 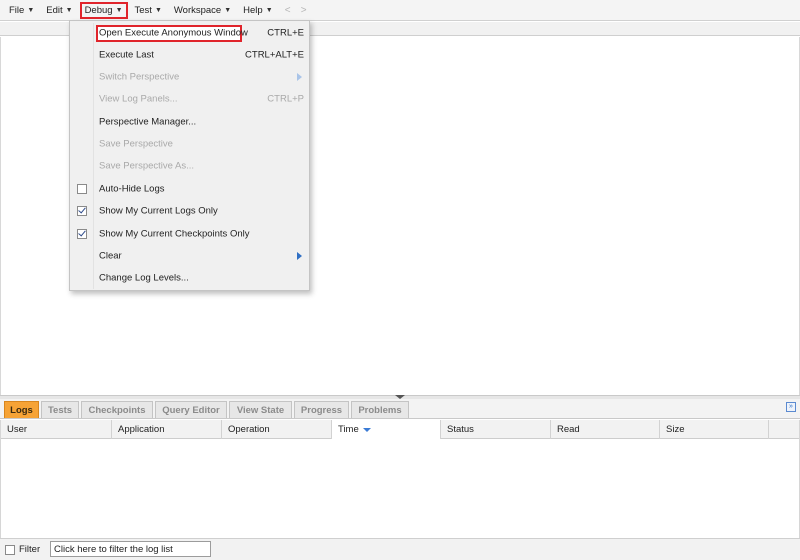 I want to click on menu-item-switch-perspective: Switch Perspective, so click(x=189, y=77).